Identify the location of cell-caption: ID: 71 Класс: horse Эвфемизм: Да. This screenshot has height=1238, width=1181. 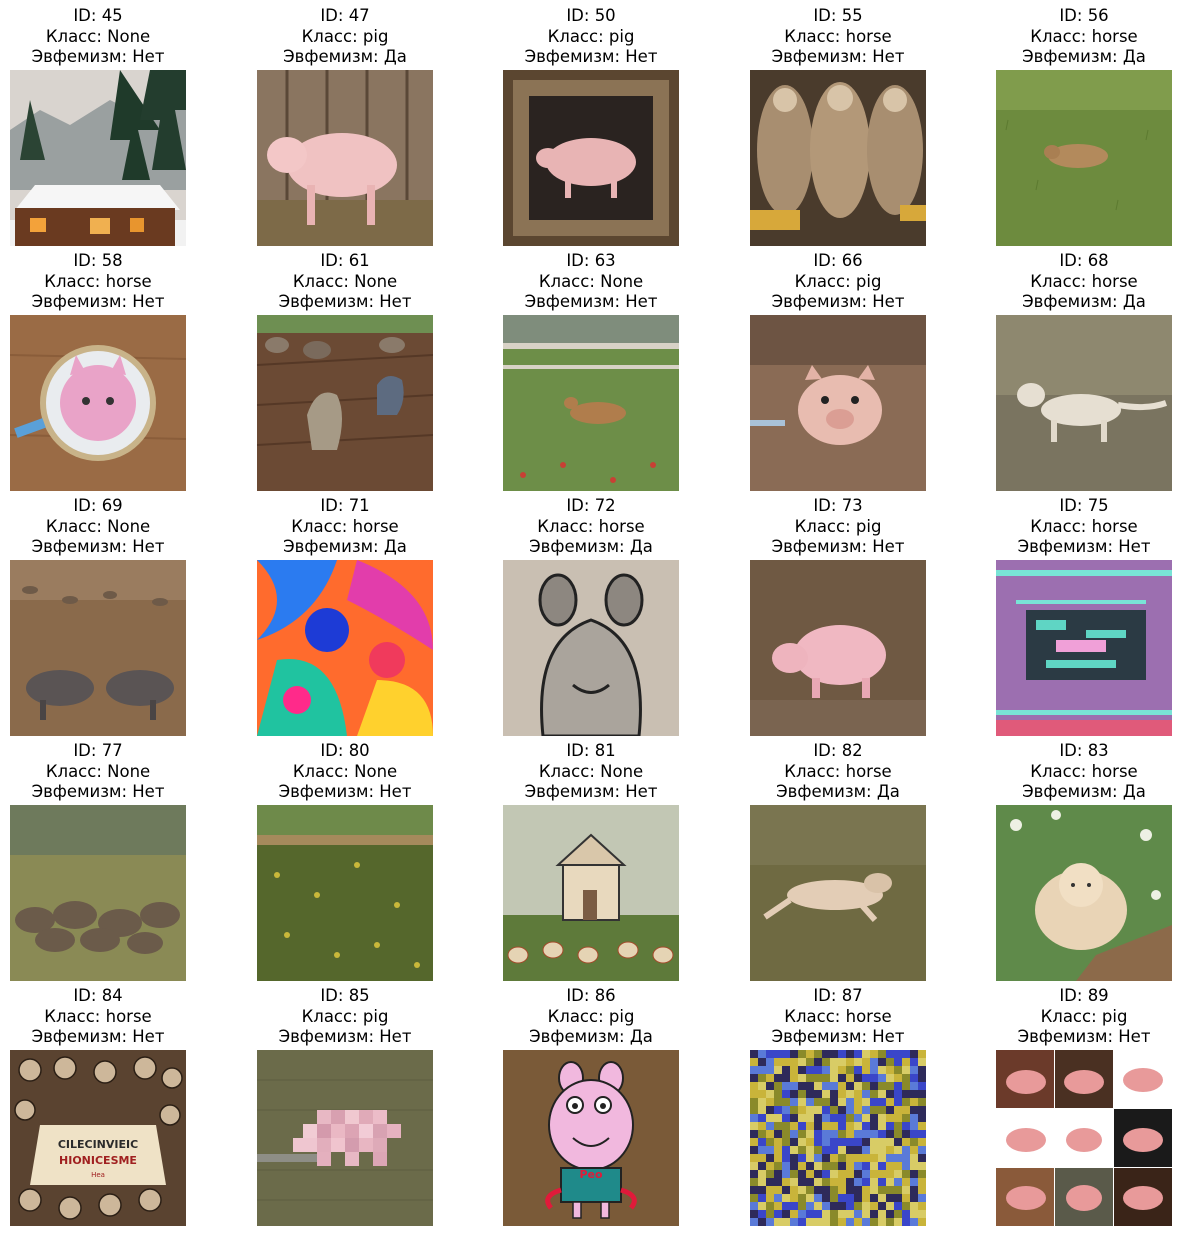
(345, 528).